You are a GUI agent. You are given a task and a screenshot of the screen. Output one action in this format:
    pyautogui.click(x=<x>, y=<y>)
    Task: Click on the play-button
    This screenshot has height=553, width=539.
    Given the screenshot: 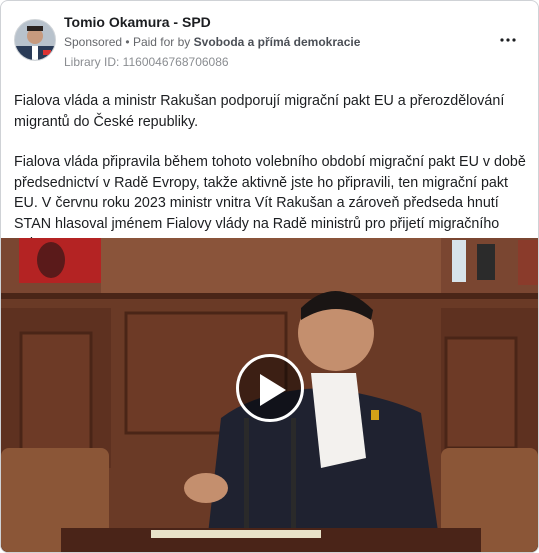 What is the action you would take?
    pyautogui.click(x=270, y=388)
    